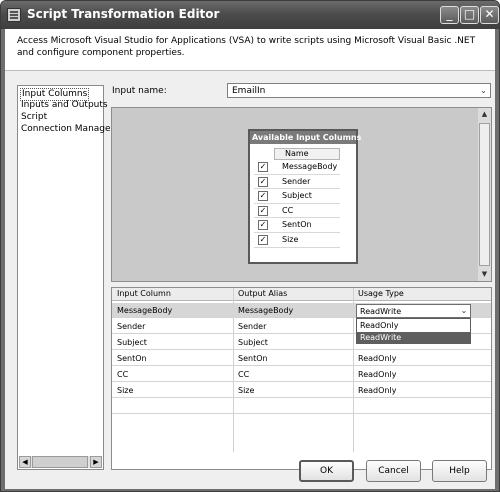 Image resolution: width=500 pixels, height=492 pixels. I want to click on input-name-value: EmailIn, so click(249, 91).